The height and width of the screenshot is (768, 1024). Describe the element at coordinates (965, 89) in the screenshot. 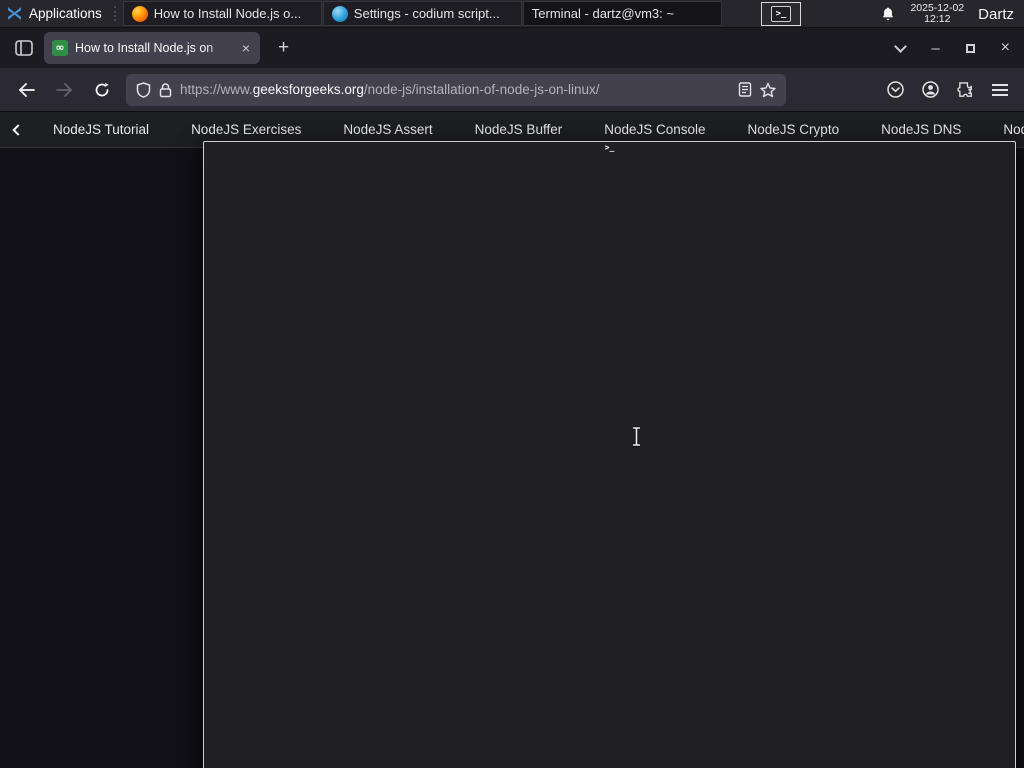

I see `extensions-icon` at that location.